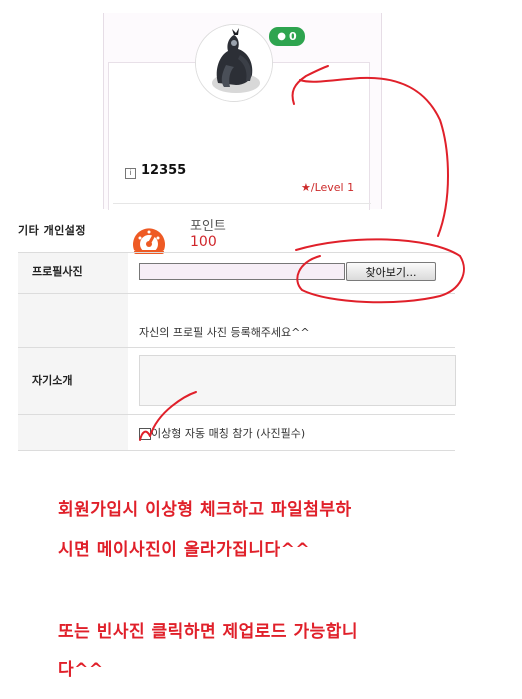  Describe the element at coordinates (208, 632) in the screenshot. I see `annotation-line-3: 또는 빈사진 클릭하면 제업로드 가능합니` at that location.